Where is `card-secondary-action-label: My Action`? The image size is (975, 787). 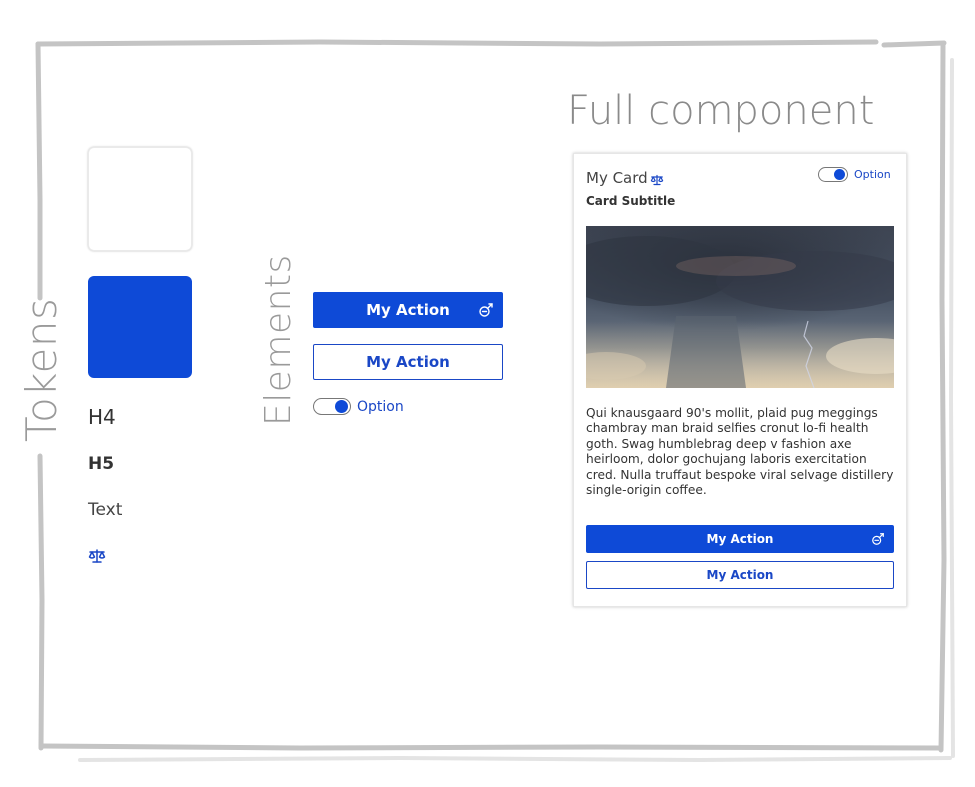 card-secondary-action-label: My Action is located at coordinates (740, 575).